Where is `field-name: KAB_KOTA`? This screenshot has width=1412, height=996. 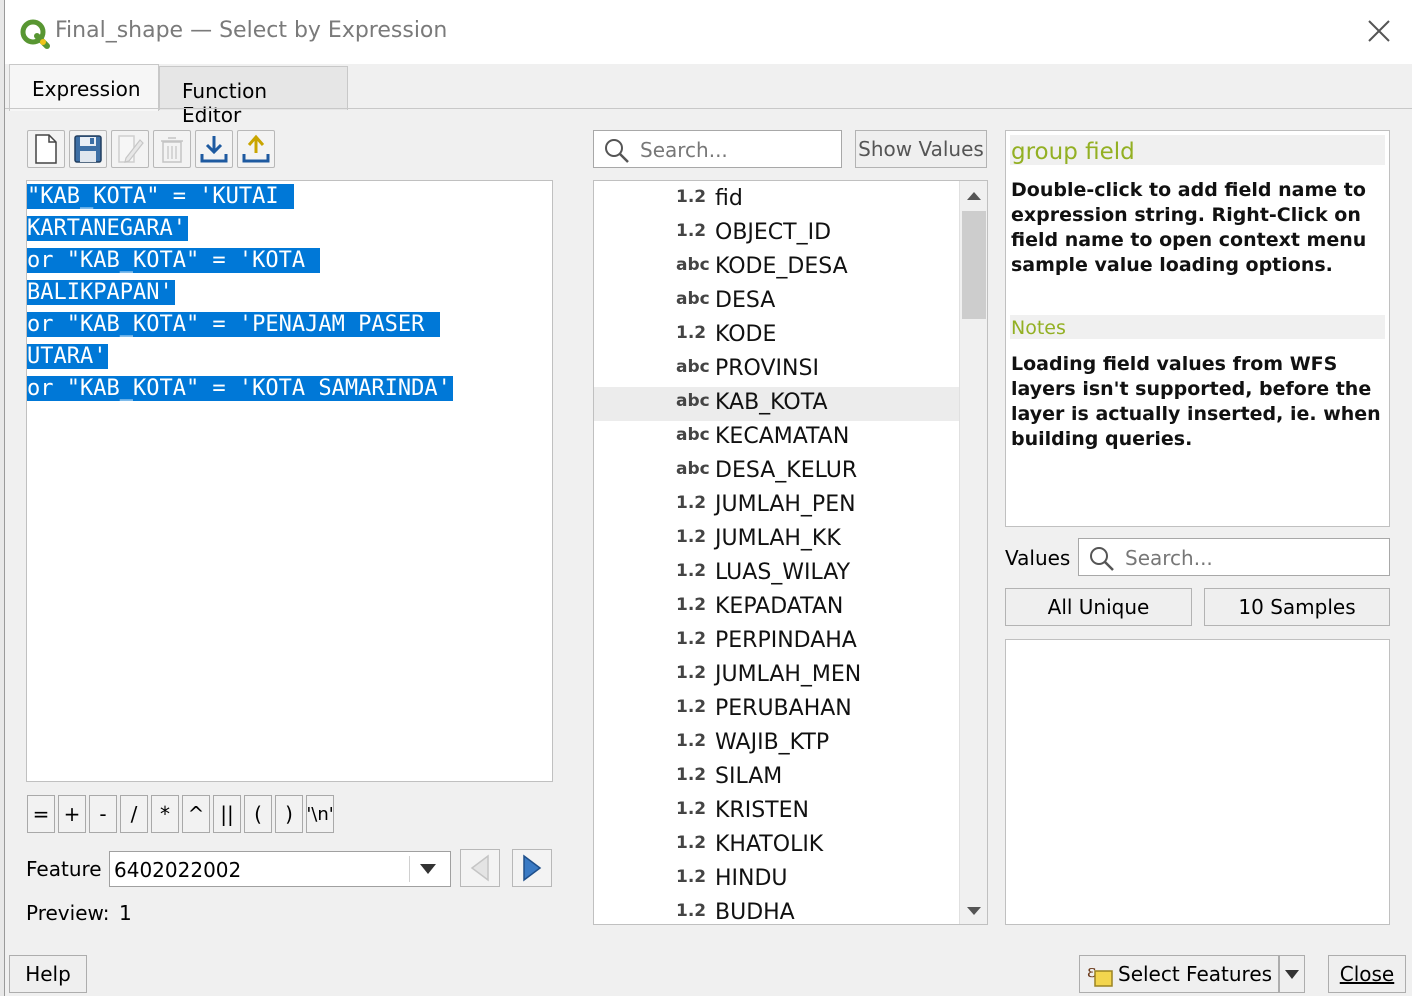 field-name: KAB_KOTA is located at coordinates (771, 402).